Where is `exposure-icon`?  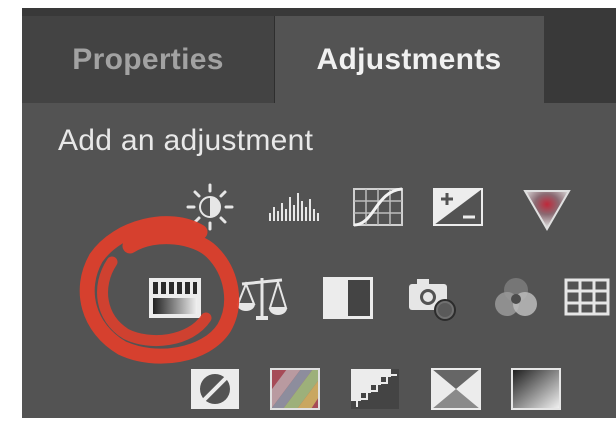 exposure-icon is located at coordinates (458, 207).